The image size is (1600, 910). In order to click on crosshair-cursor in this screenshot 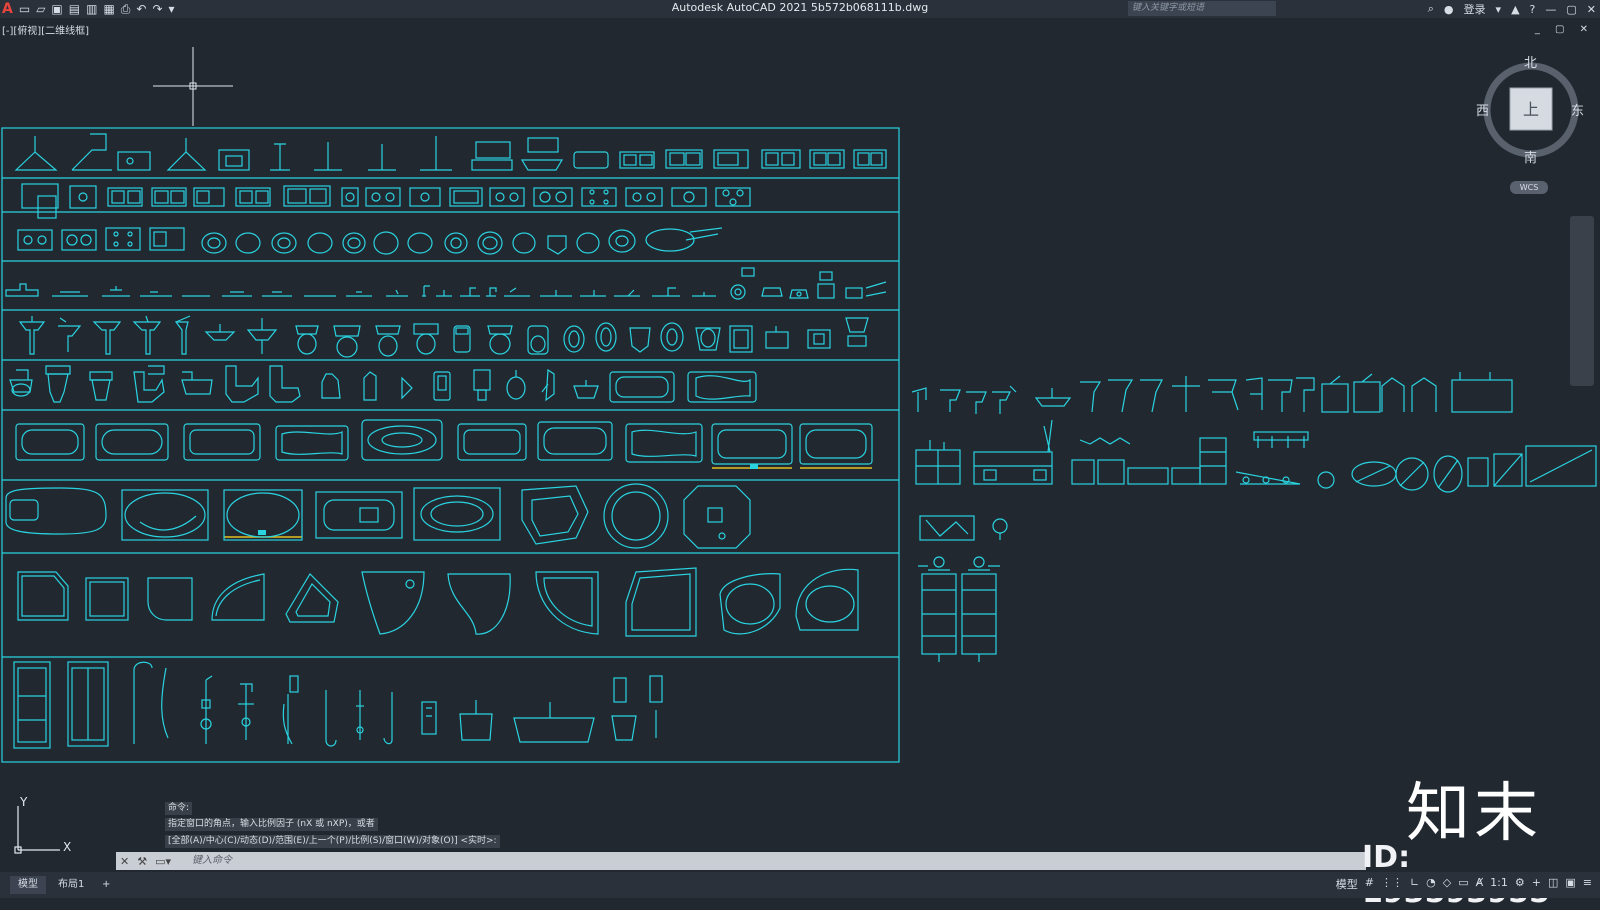, I will do `click(193, 86)`.